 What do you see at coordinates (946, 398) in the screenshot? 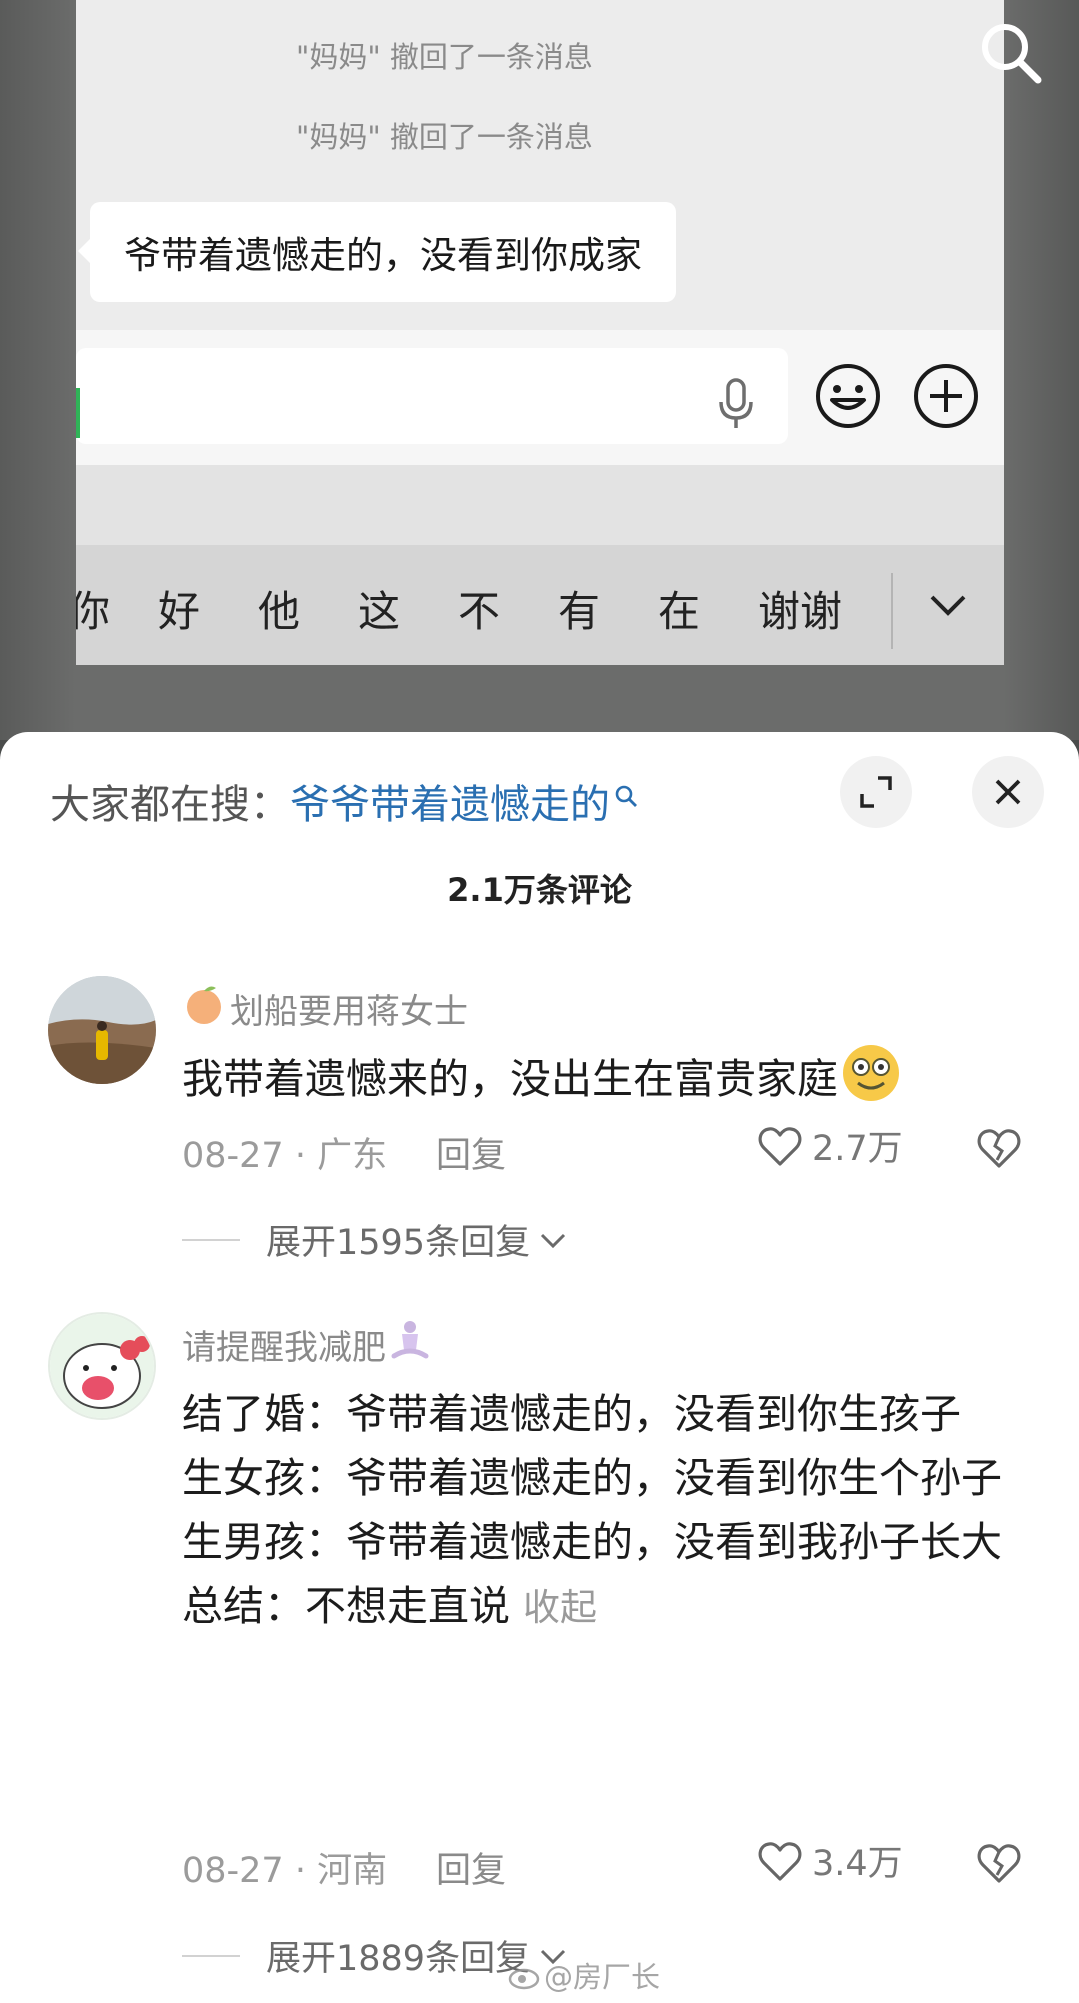
I see `plus-circle-icon` at bounding box center [946, 398].